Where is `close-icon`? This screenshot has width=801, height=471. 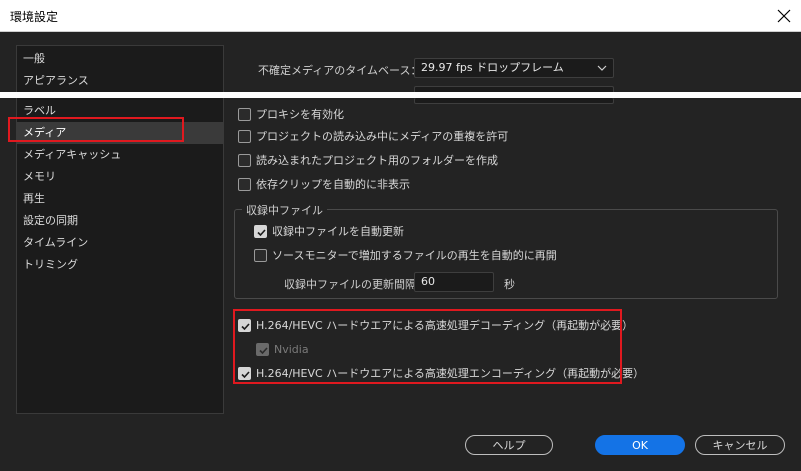 close-icon is located at coordinates (784, 16).